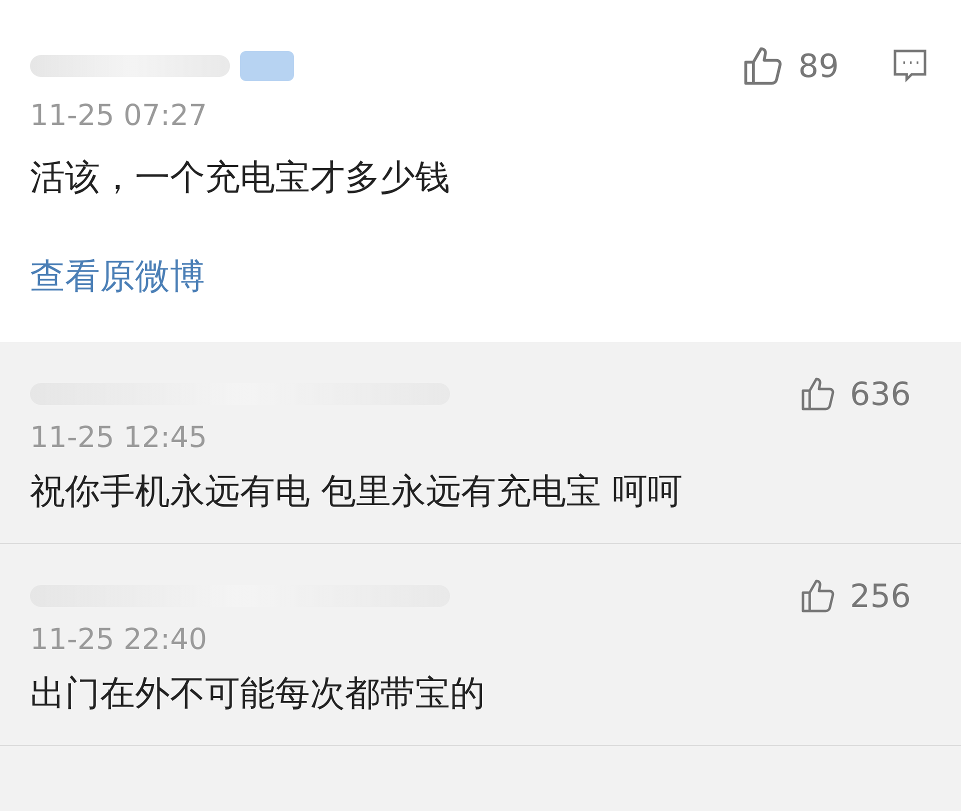  What do you see at coordinates (357, 492) in the screenshot?
I see `reply-text: 祝你手机永远有电 包里永远有充电宝 呵呵` at bounding box center [357, 492].